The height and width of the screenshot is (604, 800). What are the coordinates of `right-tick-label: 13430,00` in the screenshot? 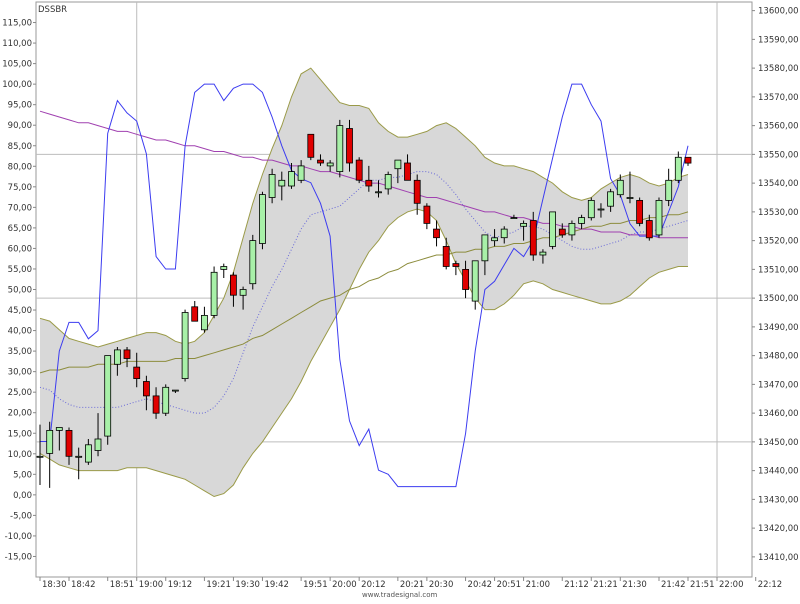 It's located at (778, 500).